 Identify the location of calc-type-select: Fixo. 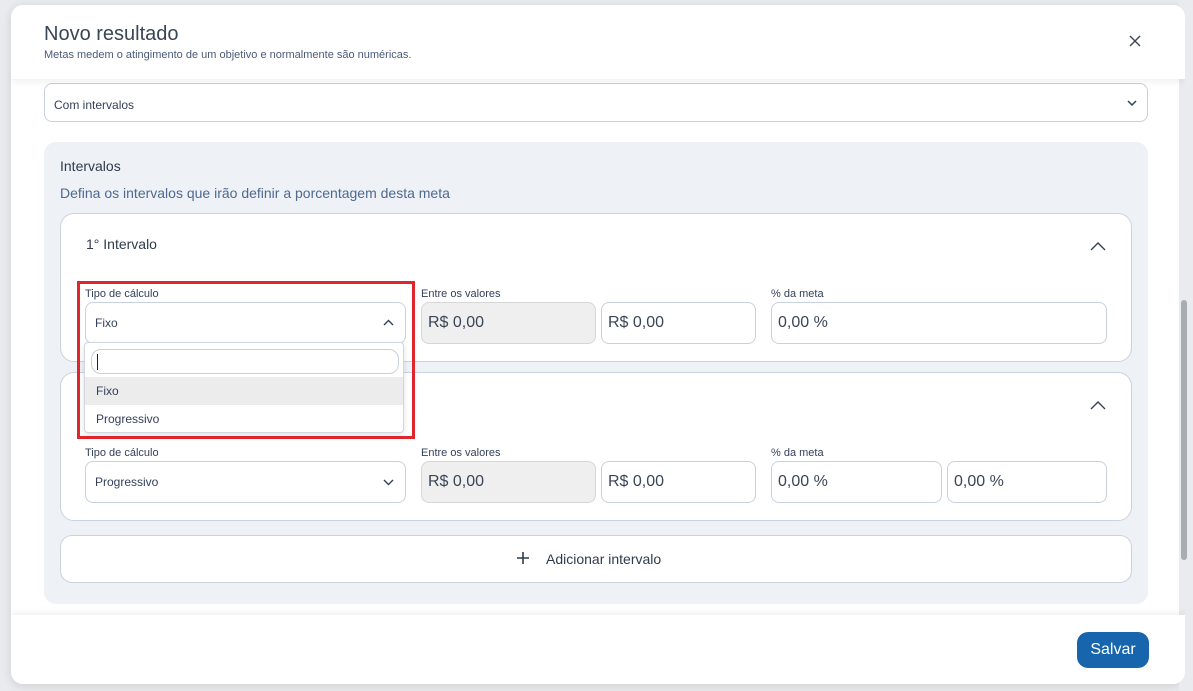
(245, 323).